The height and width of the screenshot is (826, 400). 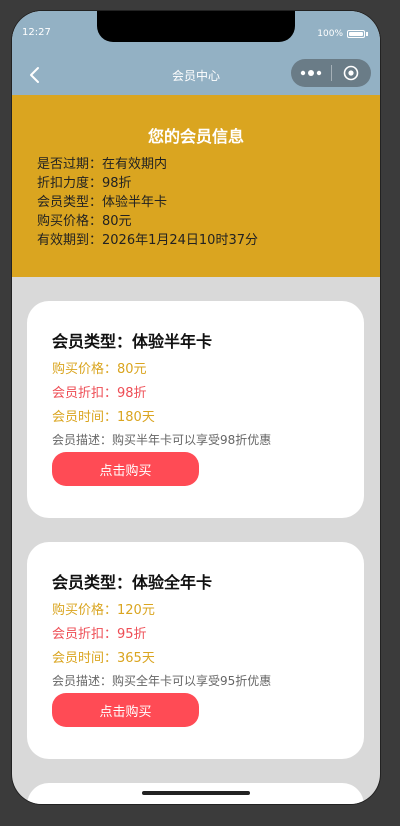 I want to click on card-title: 会员类型：体验全年卡, so click(x=132, y=582).